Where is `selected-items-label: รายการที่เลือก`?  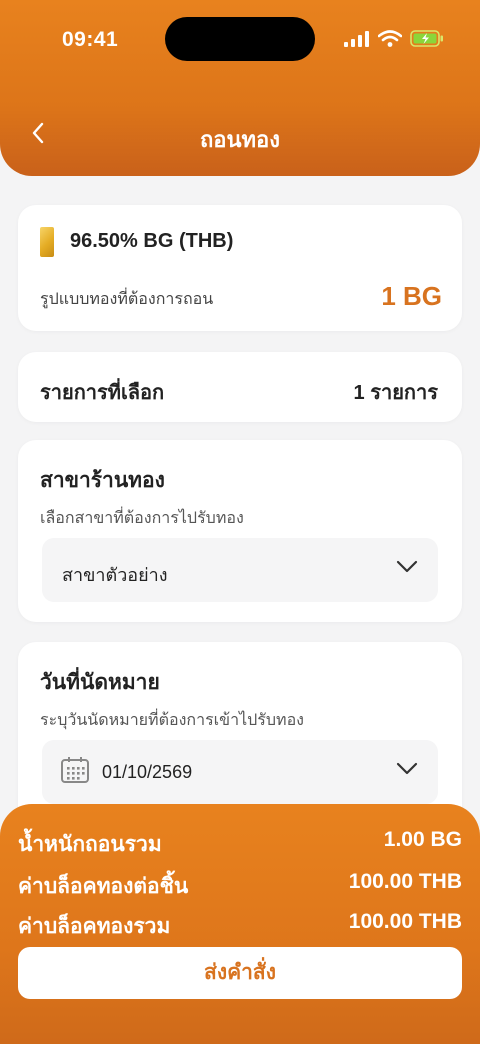
selected-items-label: รายการที่เลือก is located at coordinates (102, 393).